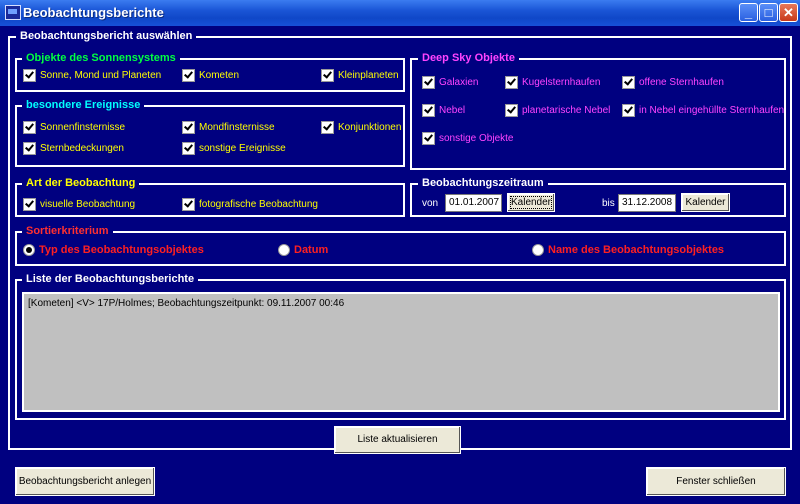  What do you see at coordinates (303, 250) in the screenshot?
I see `radio-sort-date: Datum` at bounding box center [303, 250].